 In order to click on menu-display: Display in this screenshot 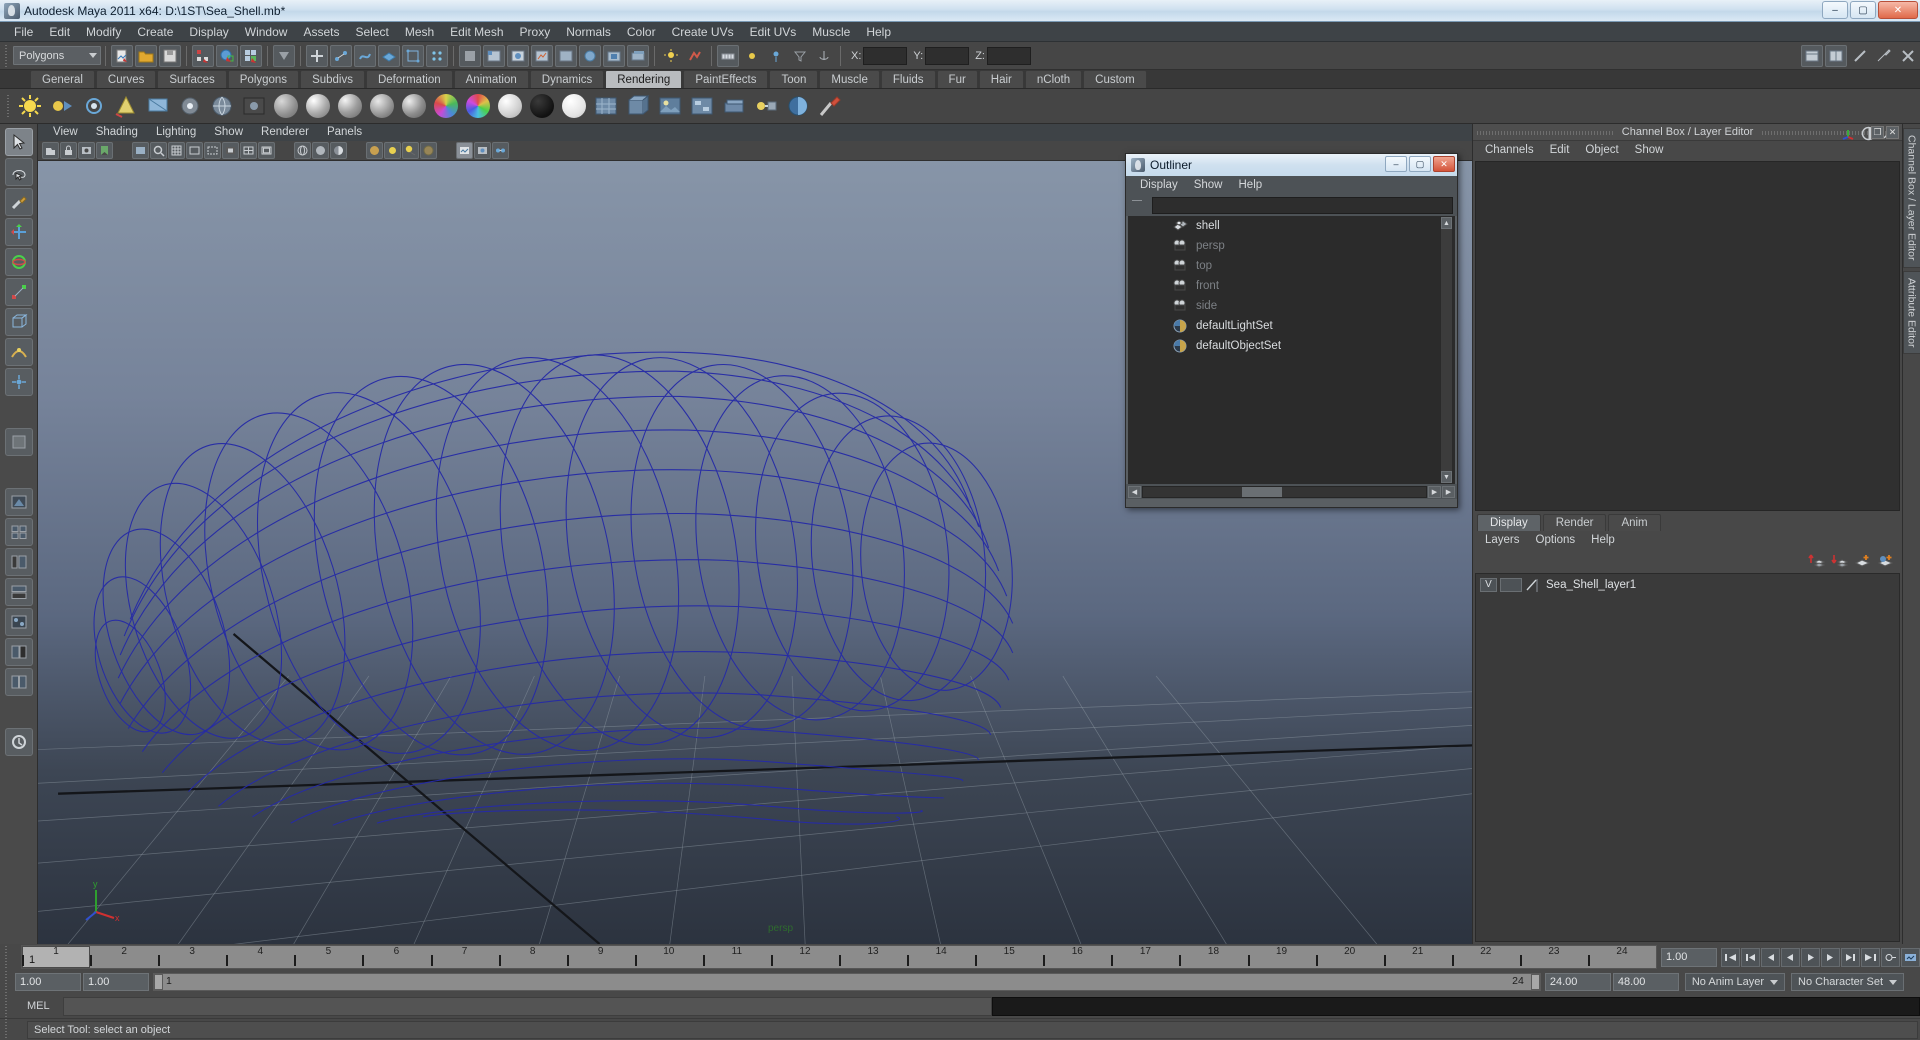, I will do `click(208, 32)`.